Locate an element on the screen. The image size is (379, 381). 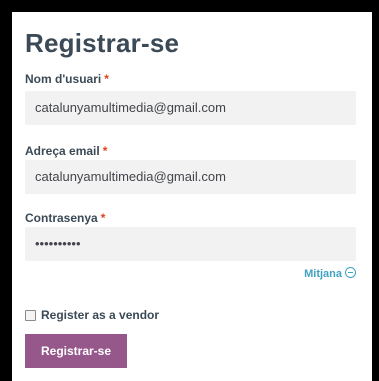
email-label: Adreça email * is located at coordinates (66, 151).